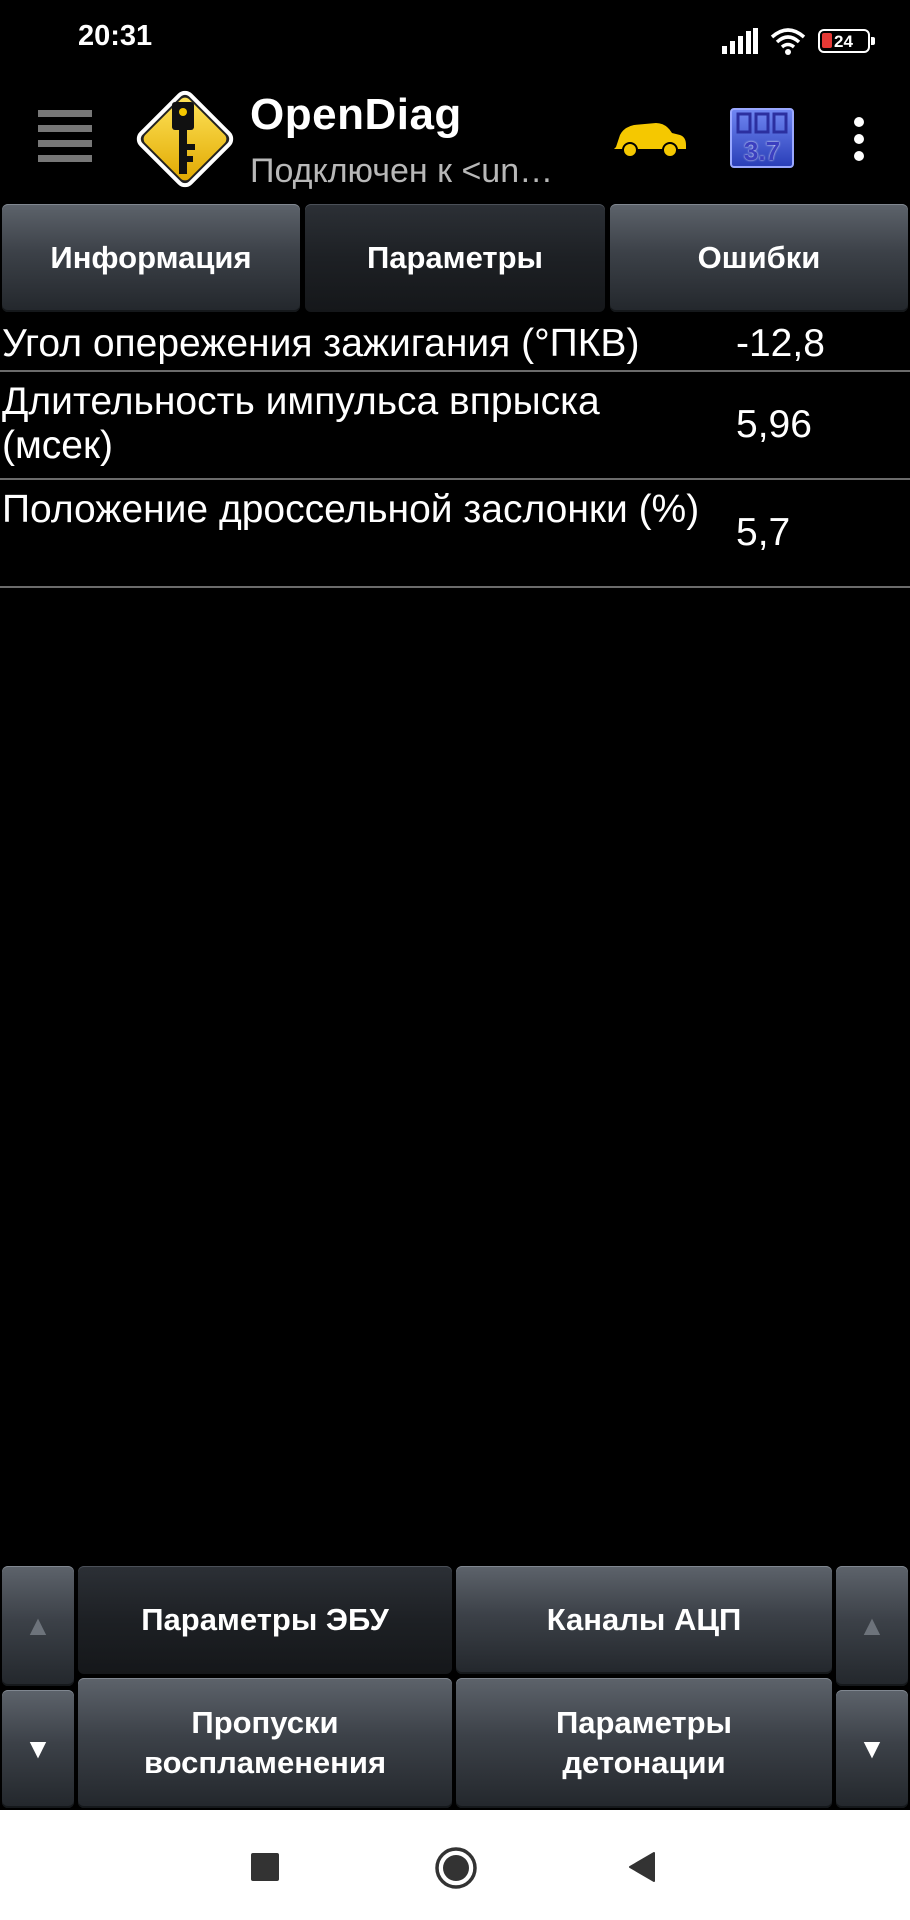 Image resolution: width=910 pixels, height=1920 pixels. I want to click on parameter-row: Положение дроссельной заслонки (%) 5,7, so click(455, 534).